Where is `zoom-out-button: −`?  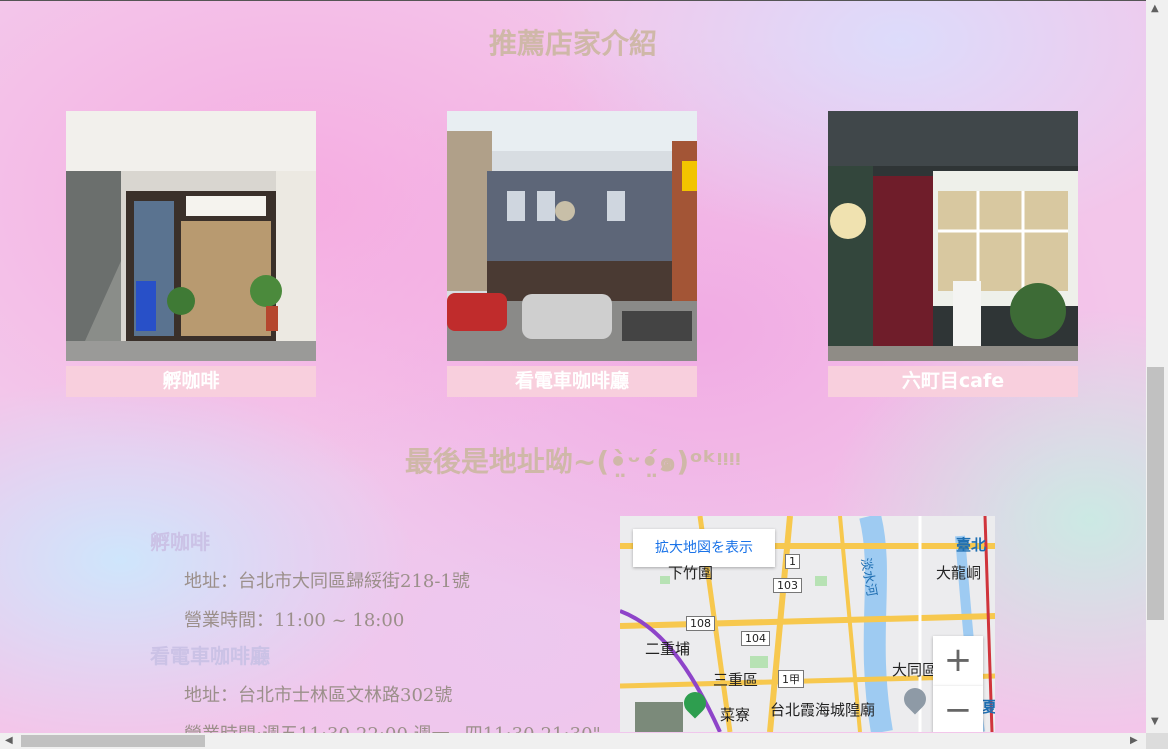 zoom-out-button: − is located at coordinates (958, 709).